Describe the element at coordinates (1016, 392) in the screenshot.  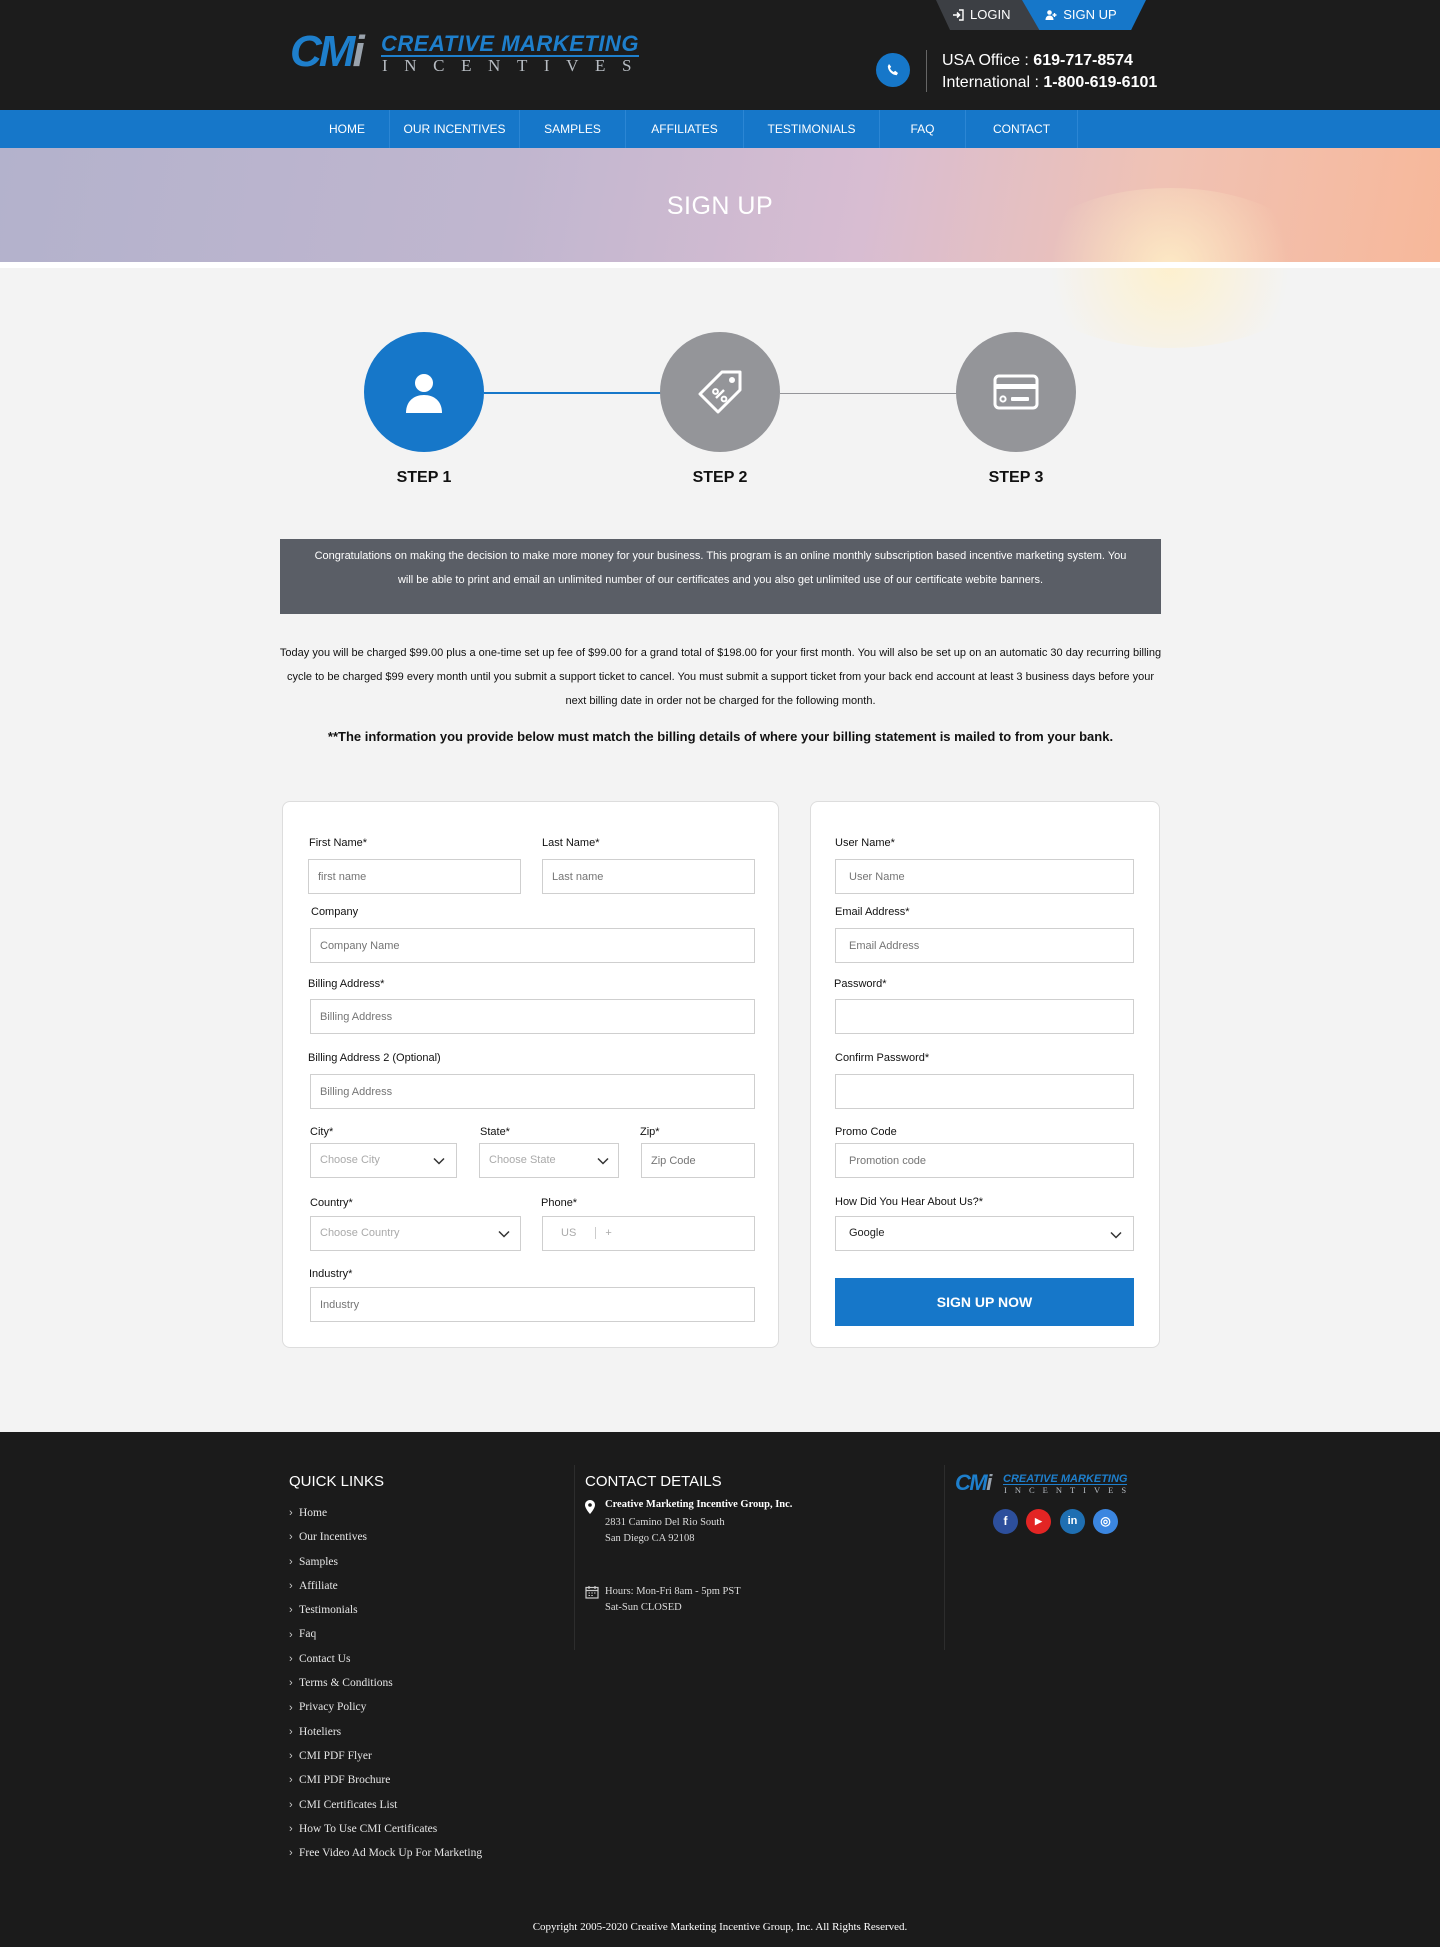
I see `credit-card-icon` at that location.